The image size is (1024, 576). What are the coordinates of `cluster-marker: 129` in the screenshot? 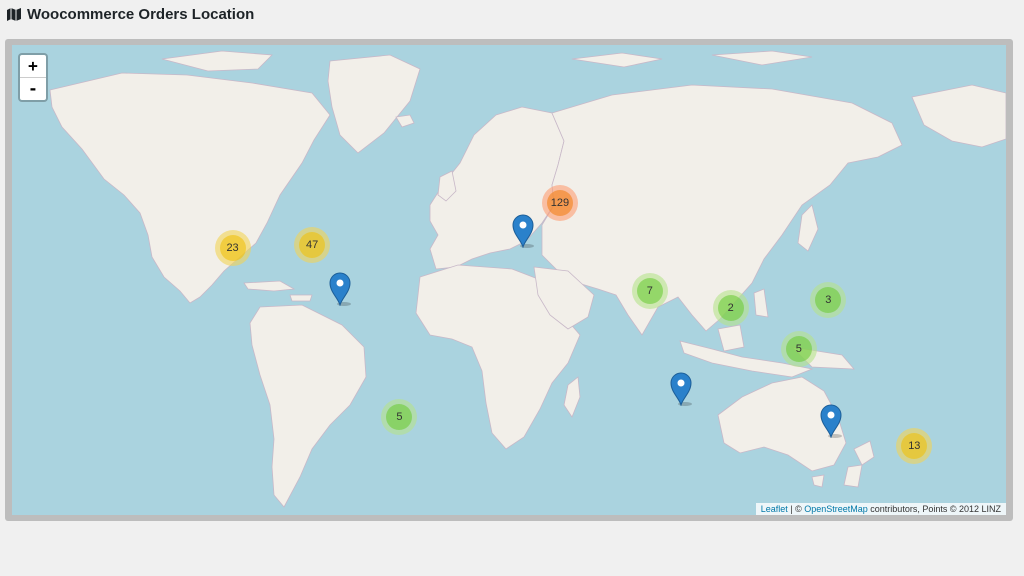 It's located at (559, 203).